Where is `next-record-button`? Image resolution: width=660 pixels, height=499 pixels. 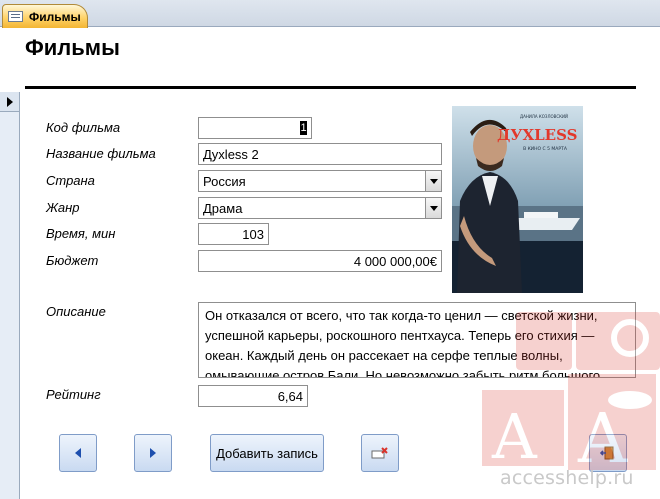
next-record-button is located at coordinates (153, 453).